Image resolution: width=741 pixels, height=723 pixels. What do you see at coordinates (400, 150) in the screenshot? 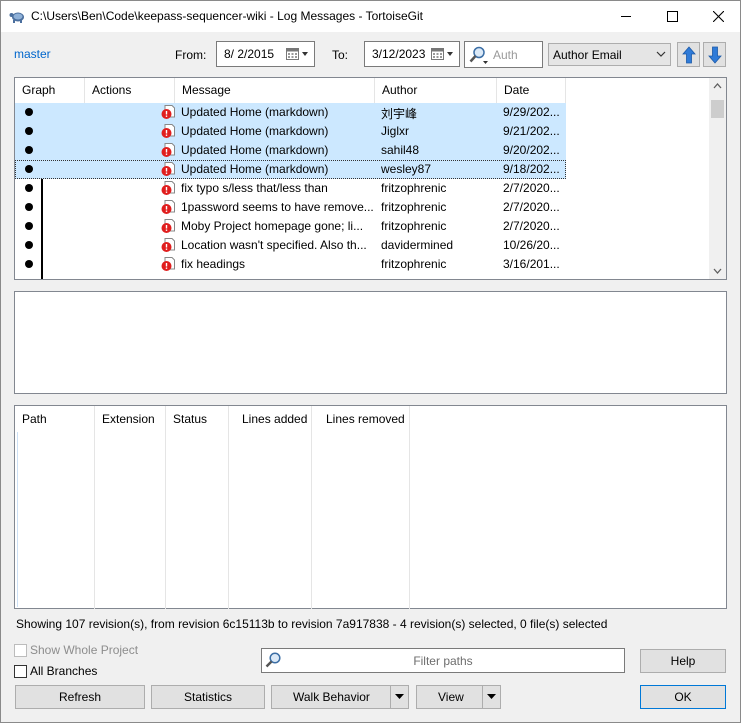
I see `author-cell: sahil48` at bounding box center [400, 150].